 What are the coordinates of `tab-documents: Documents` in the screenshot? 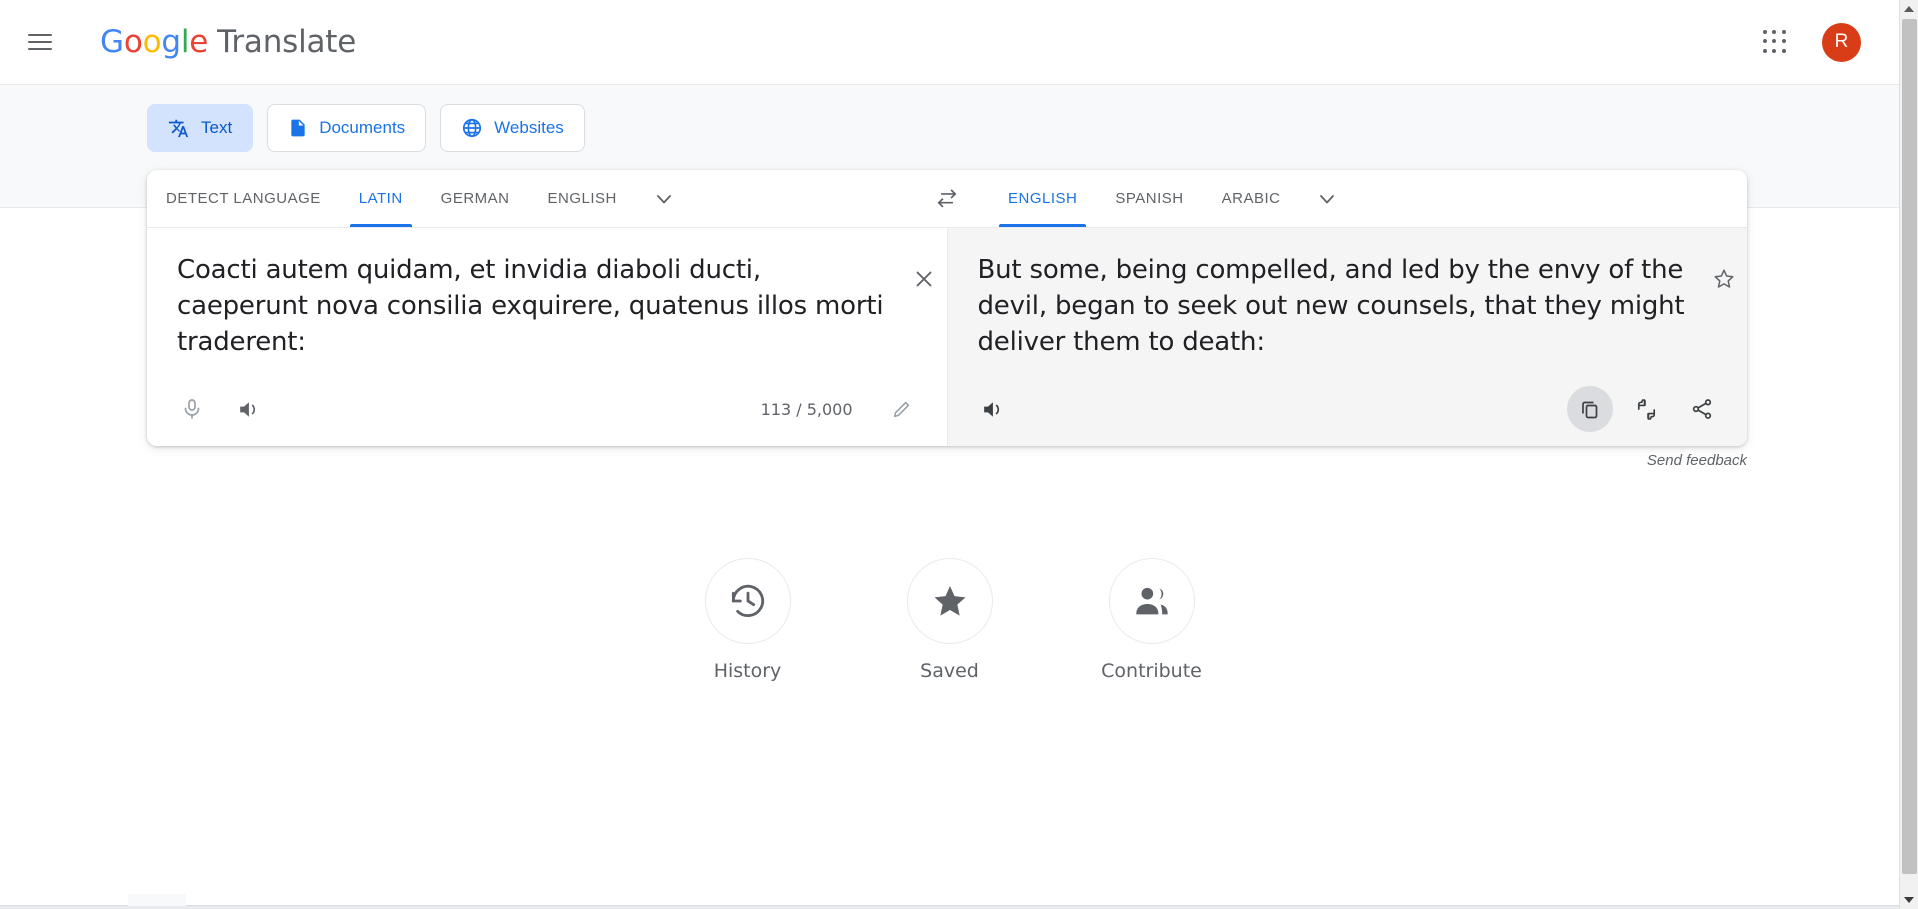 It's located at (347, 128).